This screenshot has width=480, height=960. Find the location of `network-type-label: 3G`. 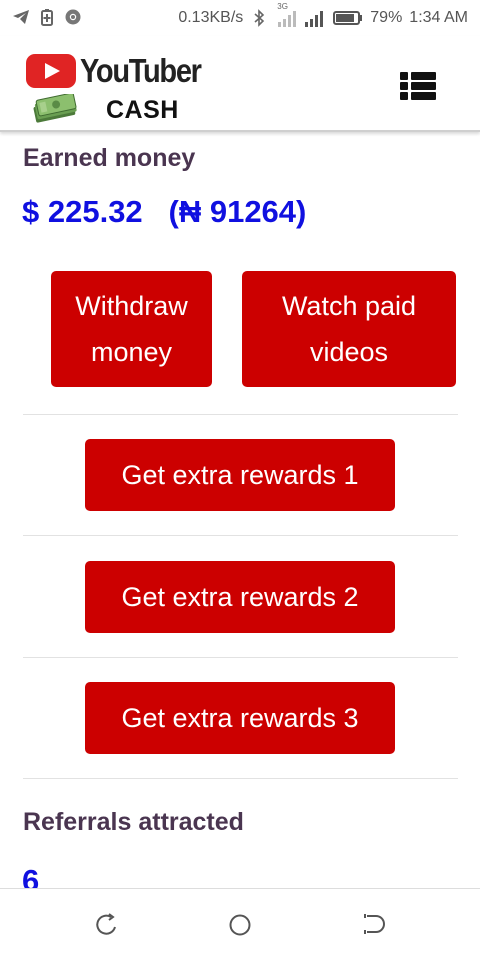

network-type-label: 3G is located at coordinates (282, 6).